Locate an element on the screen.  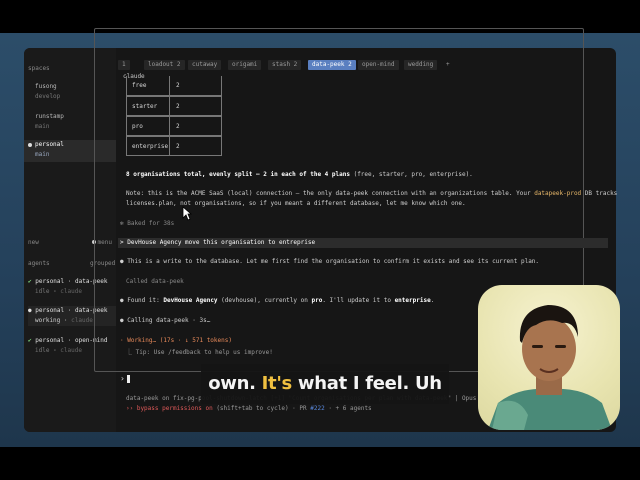
plan-cell: pro is located at coordinates (148, 126).